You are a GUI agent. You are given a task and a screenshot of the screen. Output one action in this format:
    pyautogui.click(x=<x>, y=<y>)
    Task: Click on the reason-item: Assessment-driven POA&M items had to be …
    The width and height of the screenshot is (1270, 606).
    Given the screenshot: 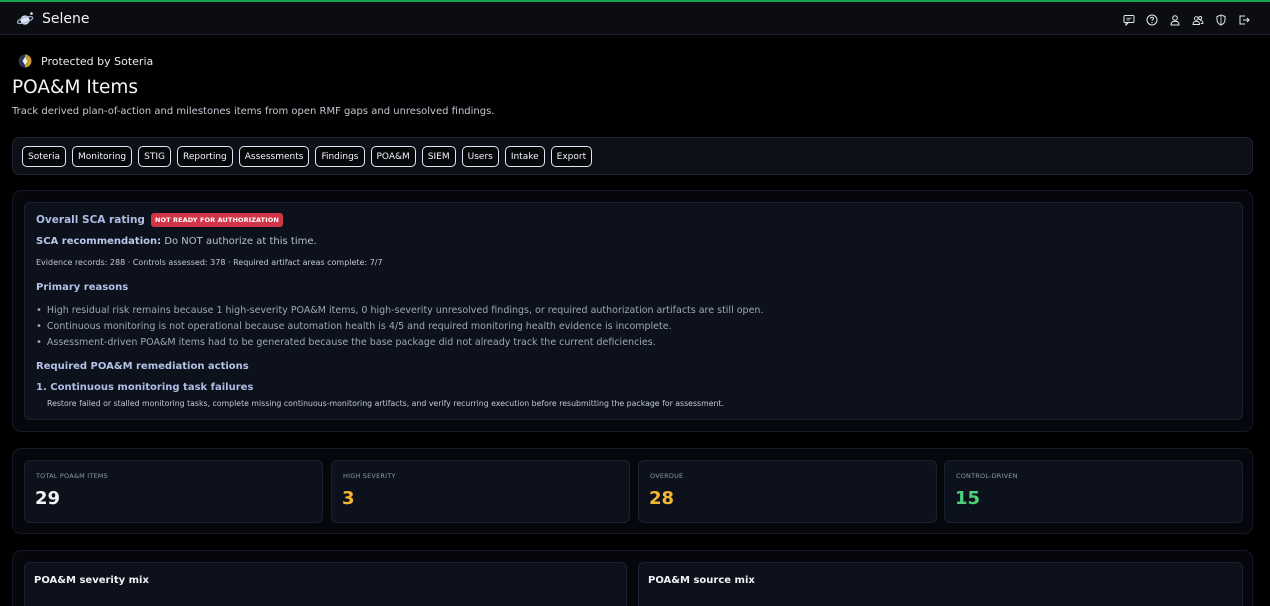 What is the action you would take?
    pyautogui.click(x=631, y=343)
    